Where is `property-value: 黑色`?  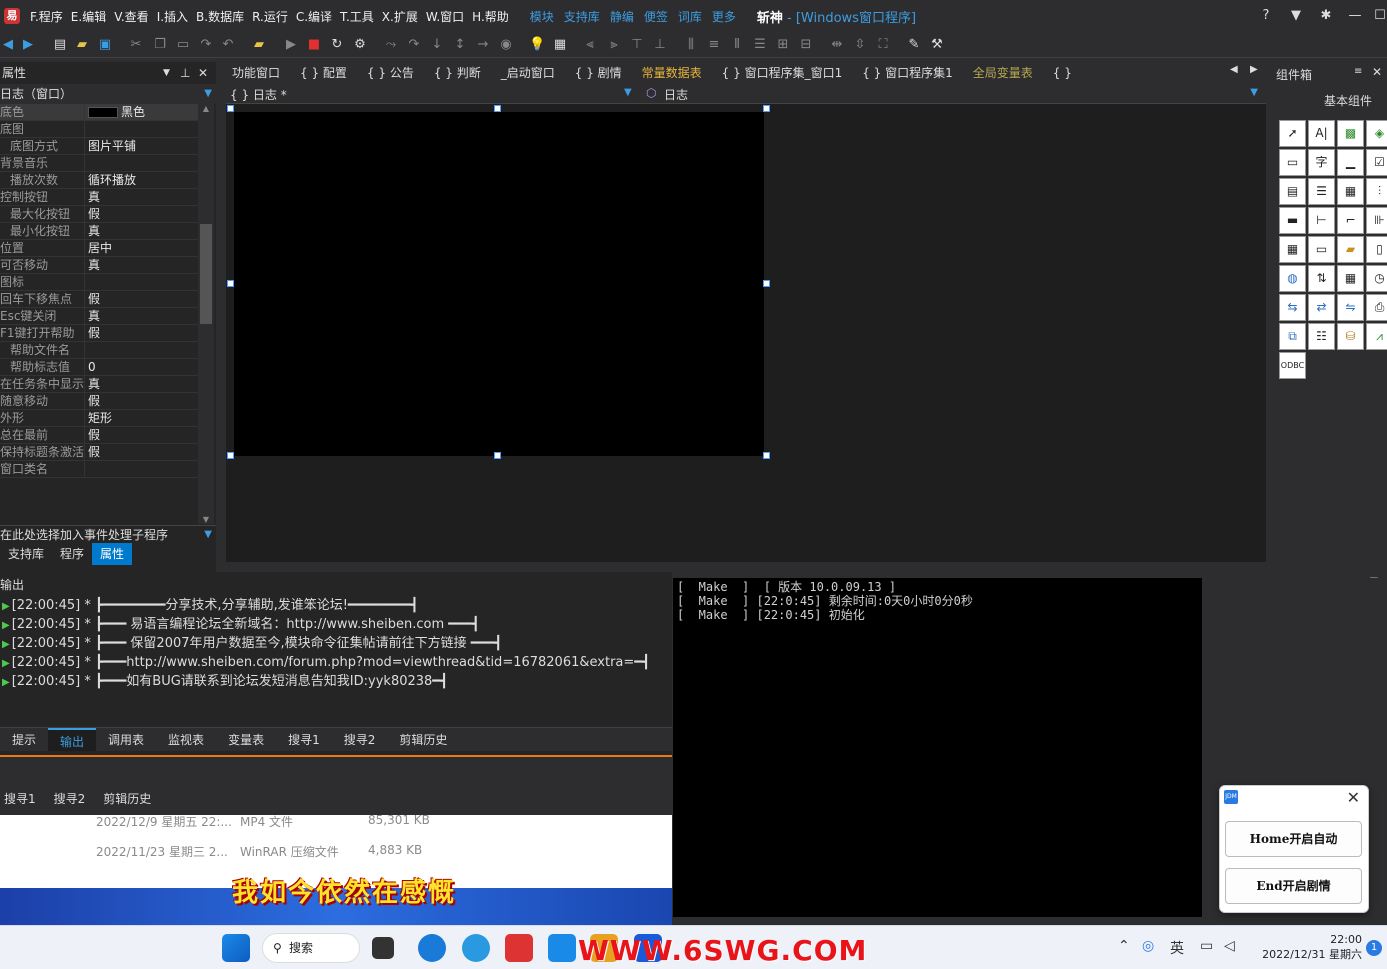 property-value: 黑色 is located at coordinates (141, 112).